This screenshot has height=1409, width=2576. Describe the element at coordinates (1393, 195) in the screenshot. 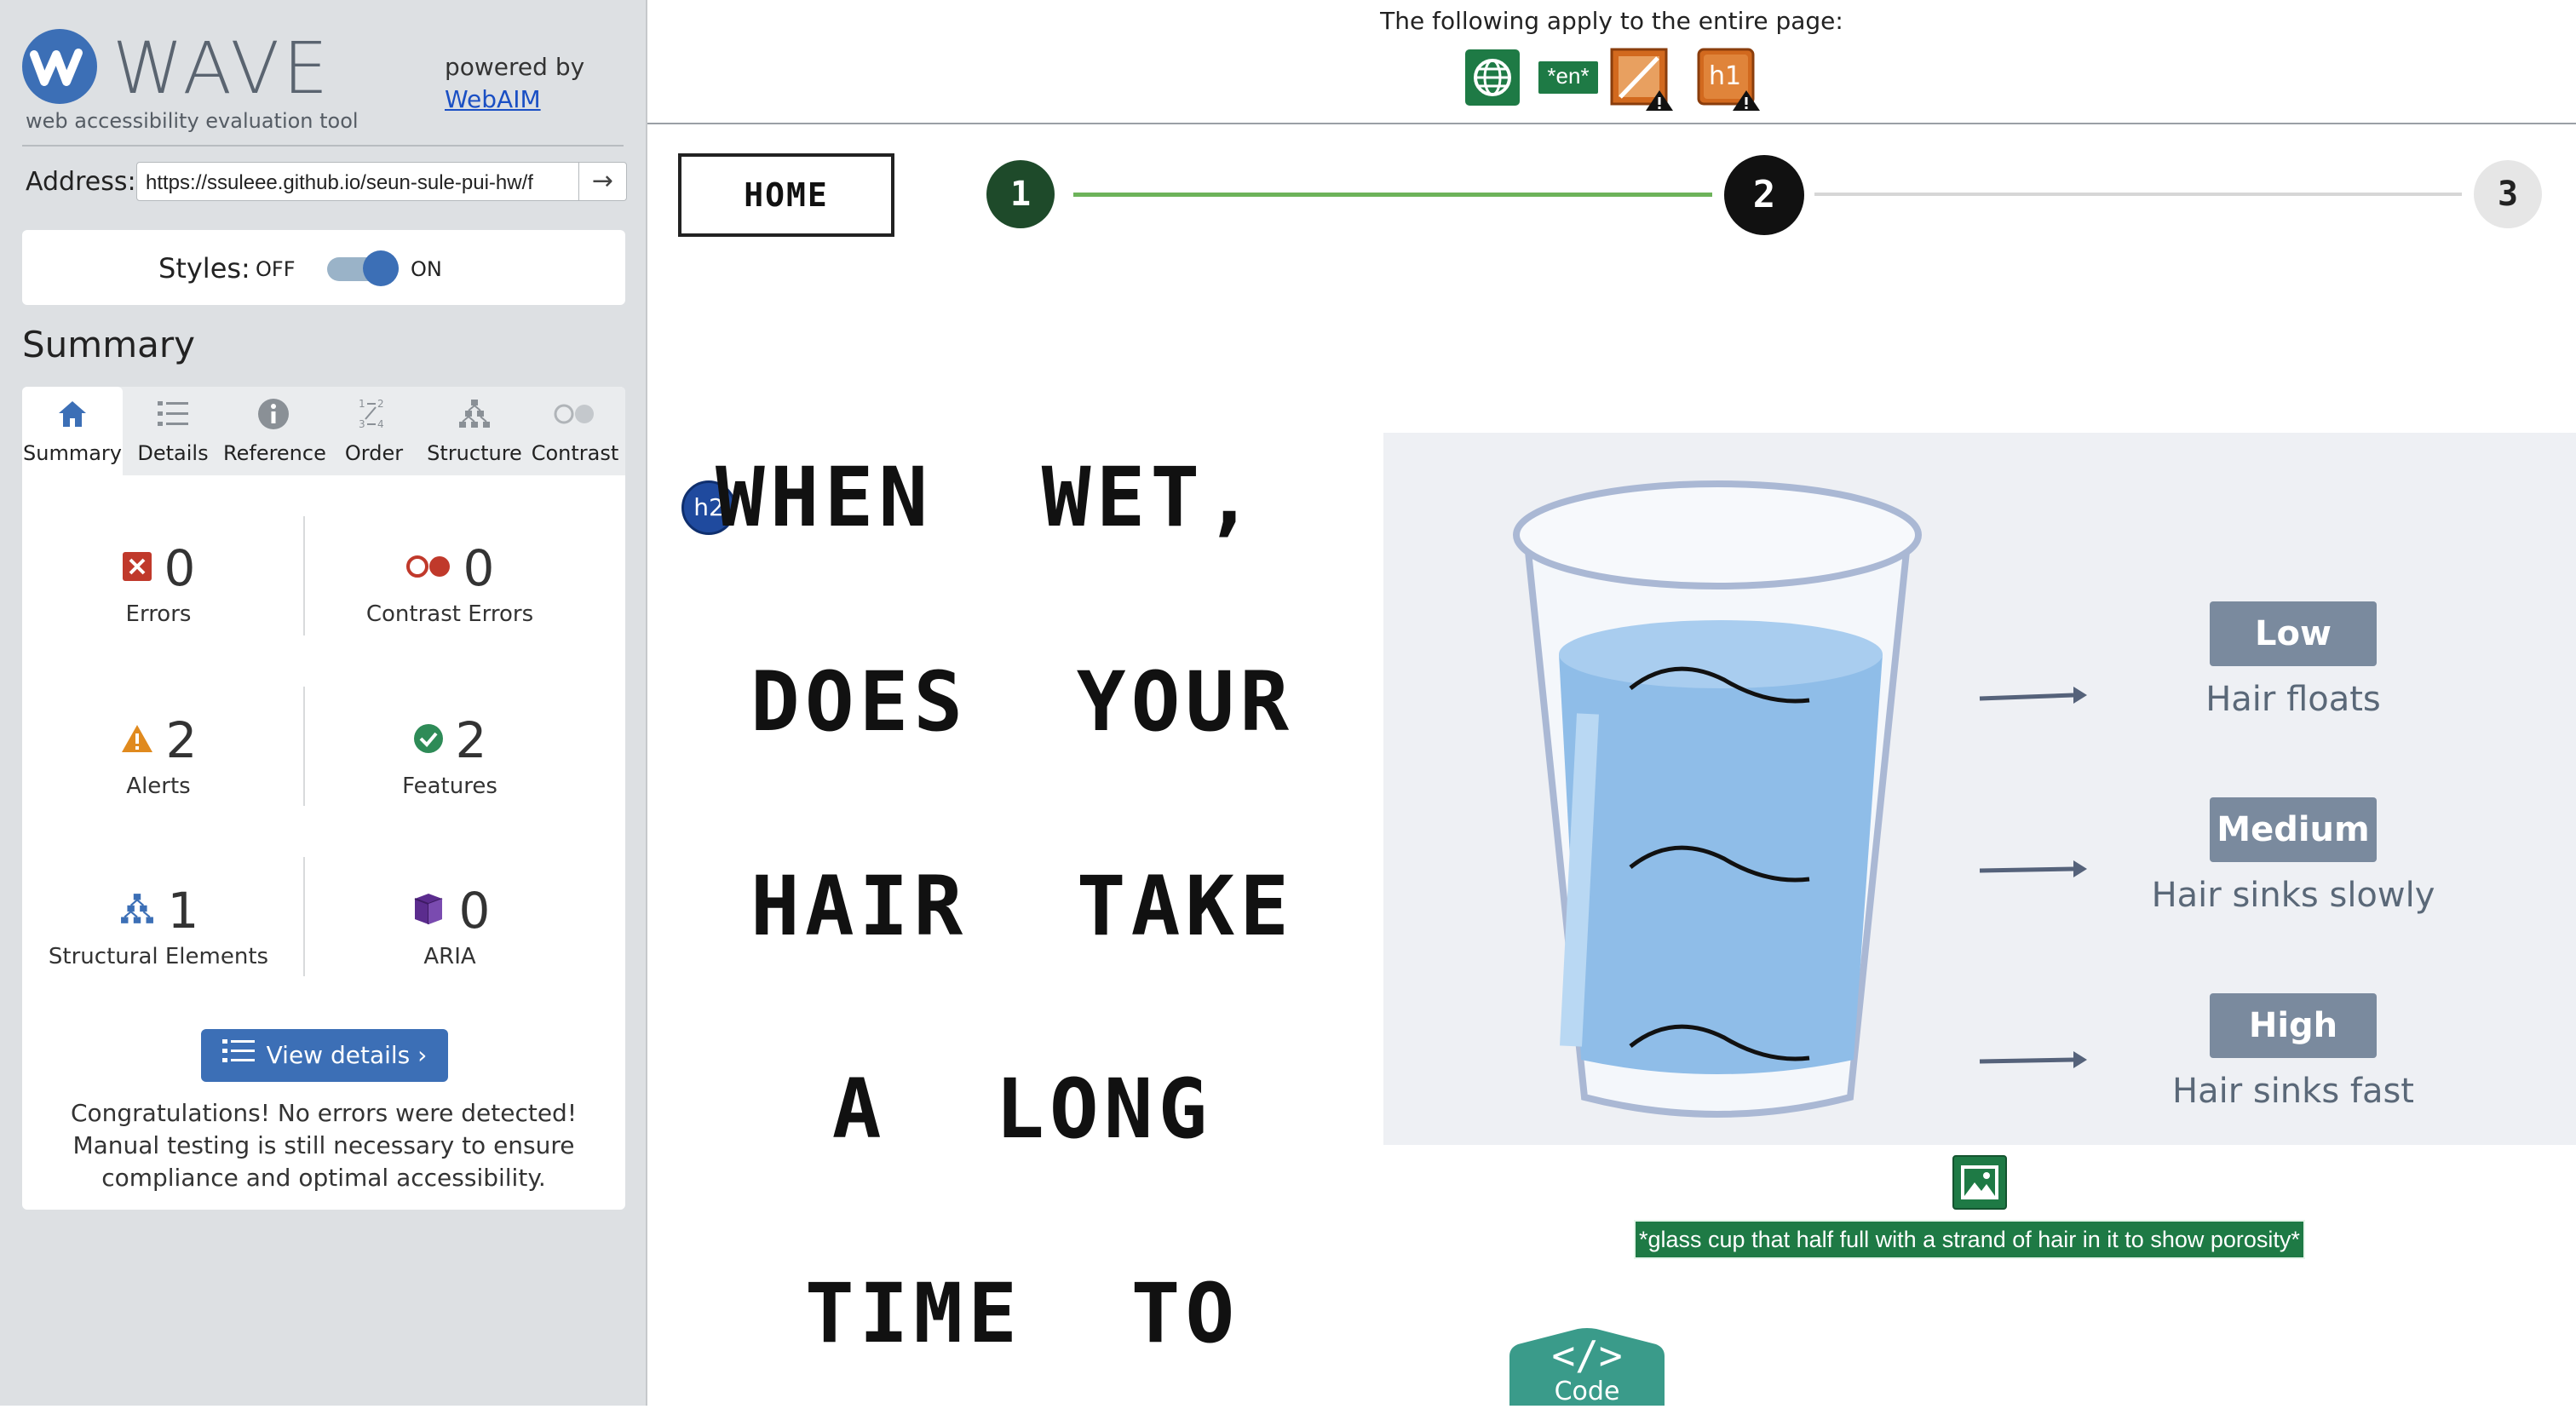

I see `progress-line-complete` at that location.